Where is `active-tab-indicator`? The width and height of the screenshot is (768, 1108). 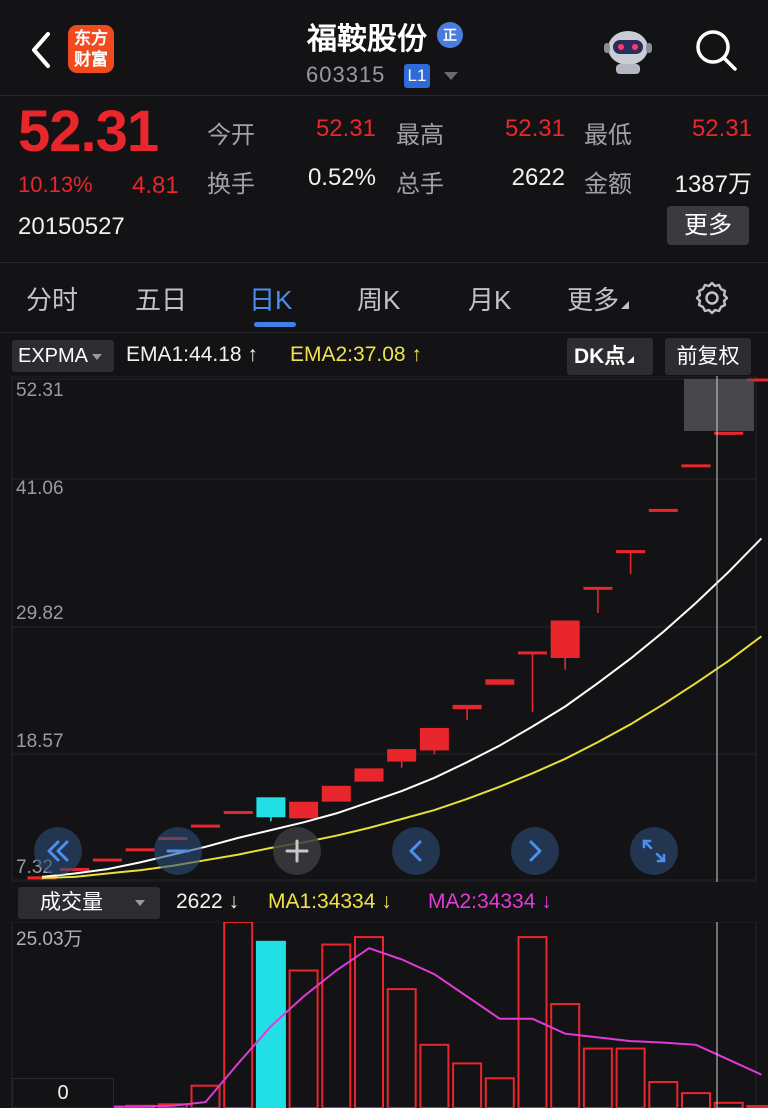 active-tab-indicator is located at coordinates (275, 324).